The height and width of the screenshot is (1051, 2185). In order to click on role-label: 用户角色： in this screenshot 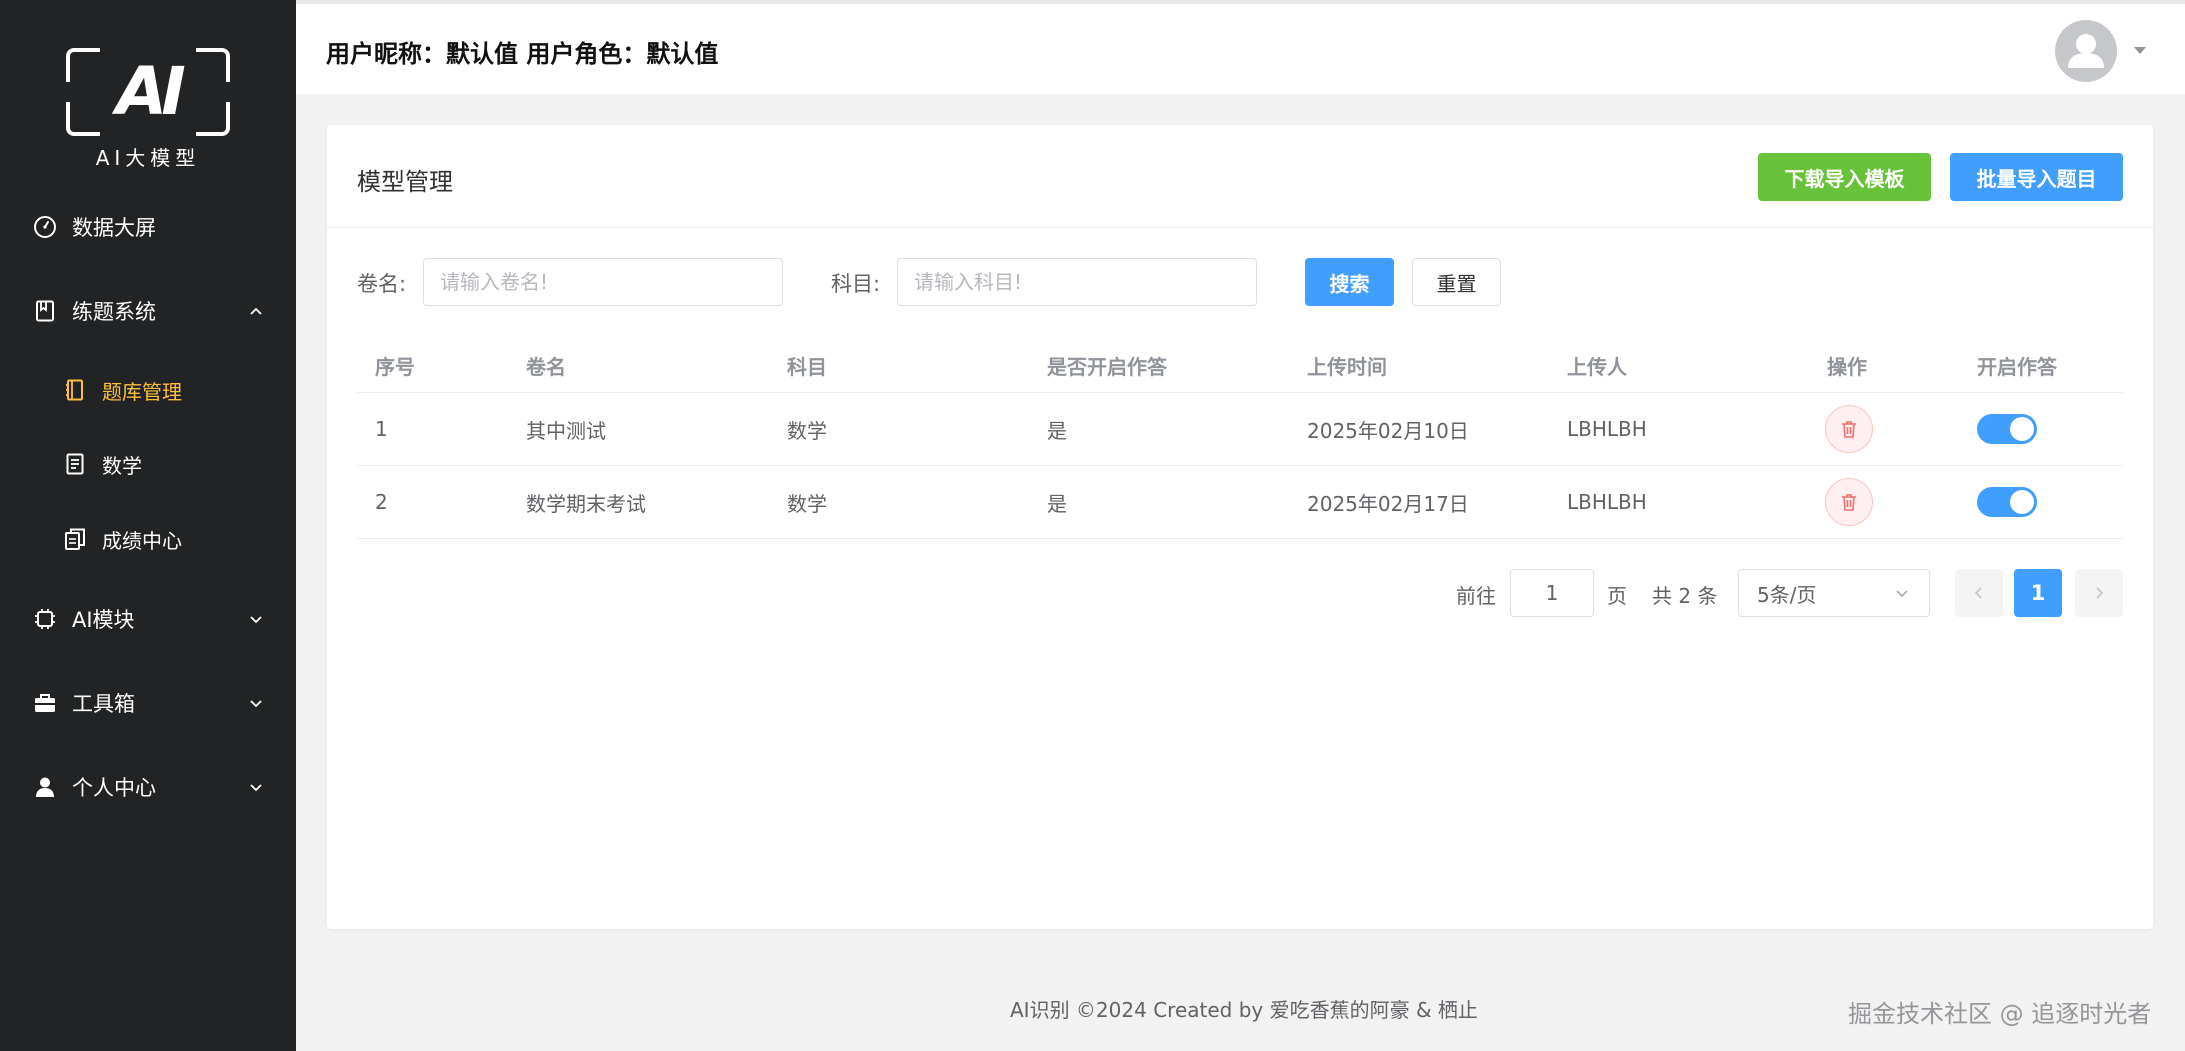, I will do `click(586, 54)`.